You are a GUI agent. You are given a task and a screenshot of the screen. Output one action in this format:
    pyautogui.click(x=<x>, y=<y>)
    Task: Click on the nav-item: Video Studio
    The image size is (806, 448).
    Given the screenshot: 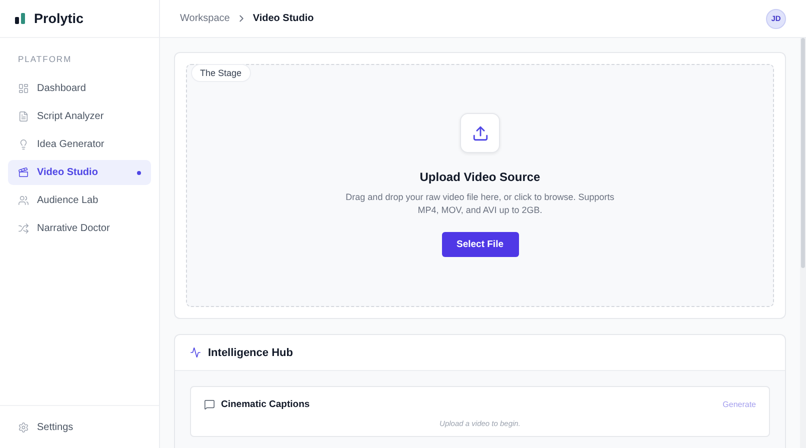 What is the action you would take?
    pyautogui.click(x=79, y=172)
    